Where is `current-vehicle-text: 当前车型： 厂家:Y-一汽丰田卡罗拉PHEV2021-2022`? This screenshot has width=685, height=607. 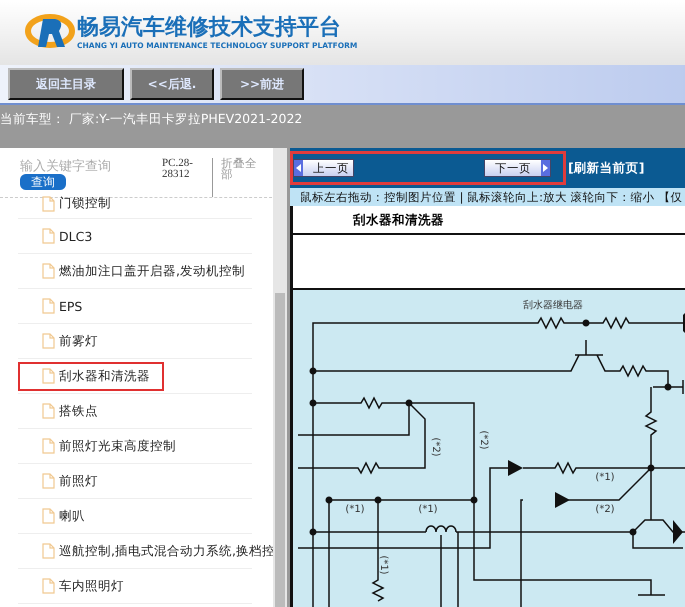 current-vehicle-text: 当前车型： 厂家:Y-一汽丰田卡罗拉PHEV2021-2022 is located at coordinates (342, 126).